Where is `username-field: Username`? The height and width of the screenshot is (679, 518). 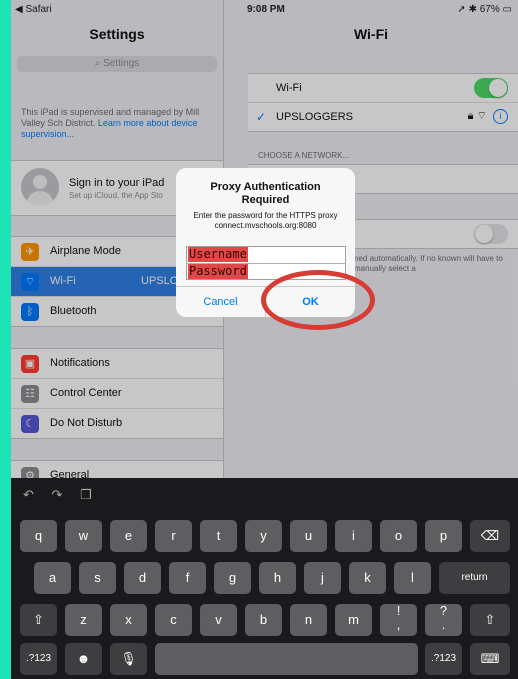 username-field: Username is located at coordinates (266, 255).